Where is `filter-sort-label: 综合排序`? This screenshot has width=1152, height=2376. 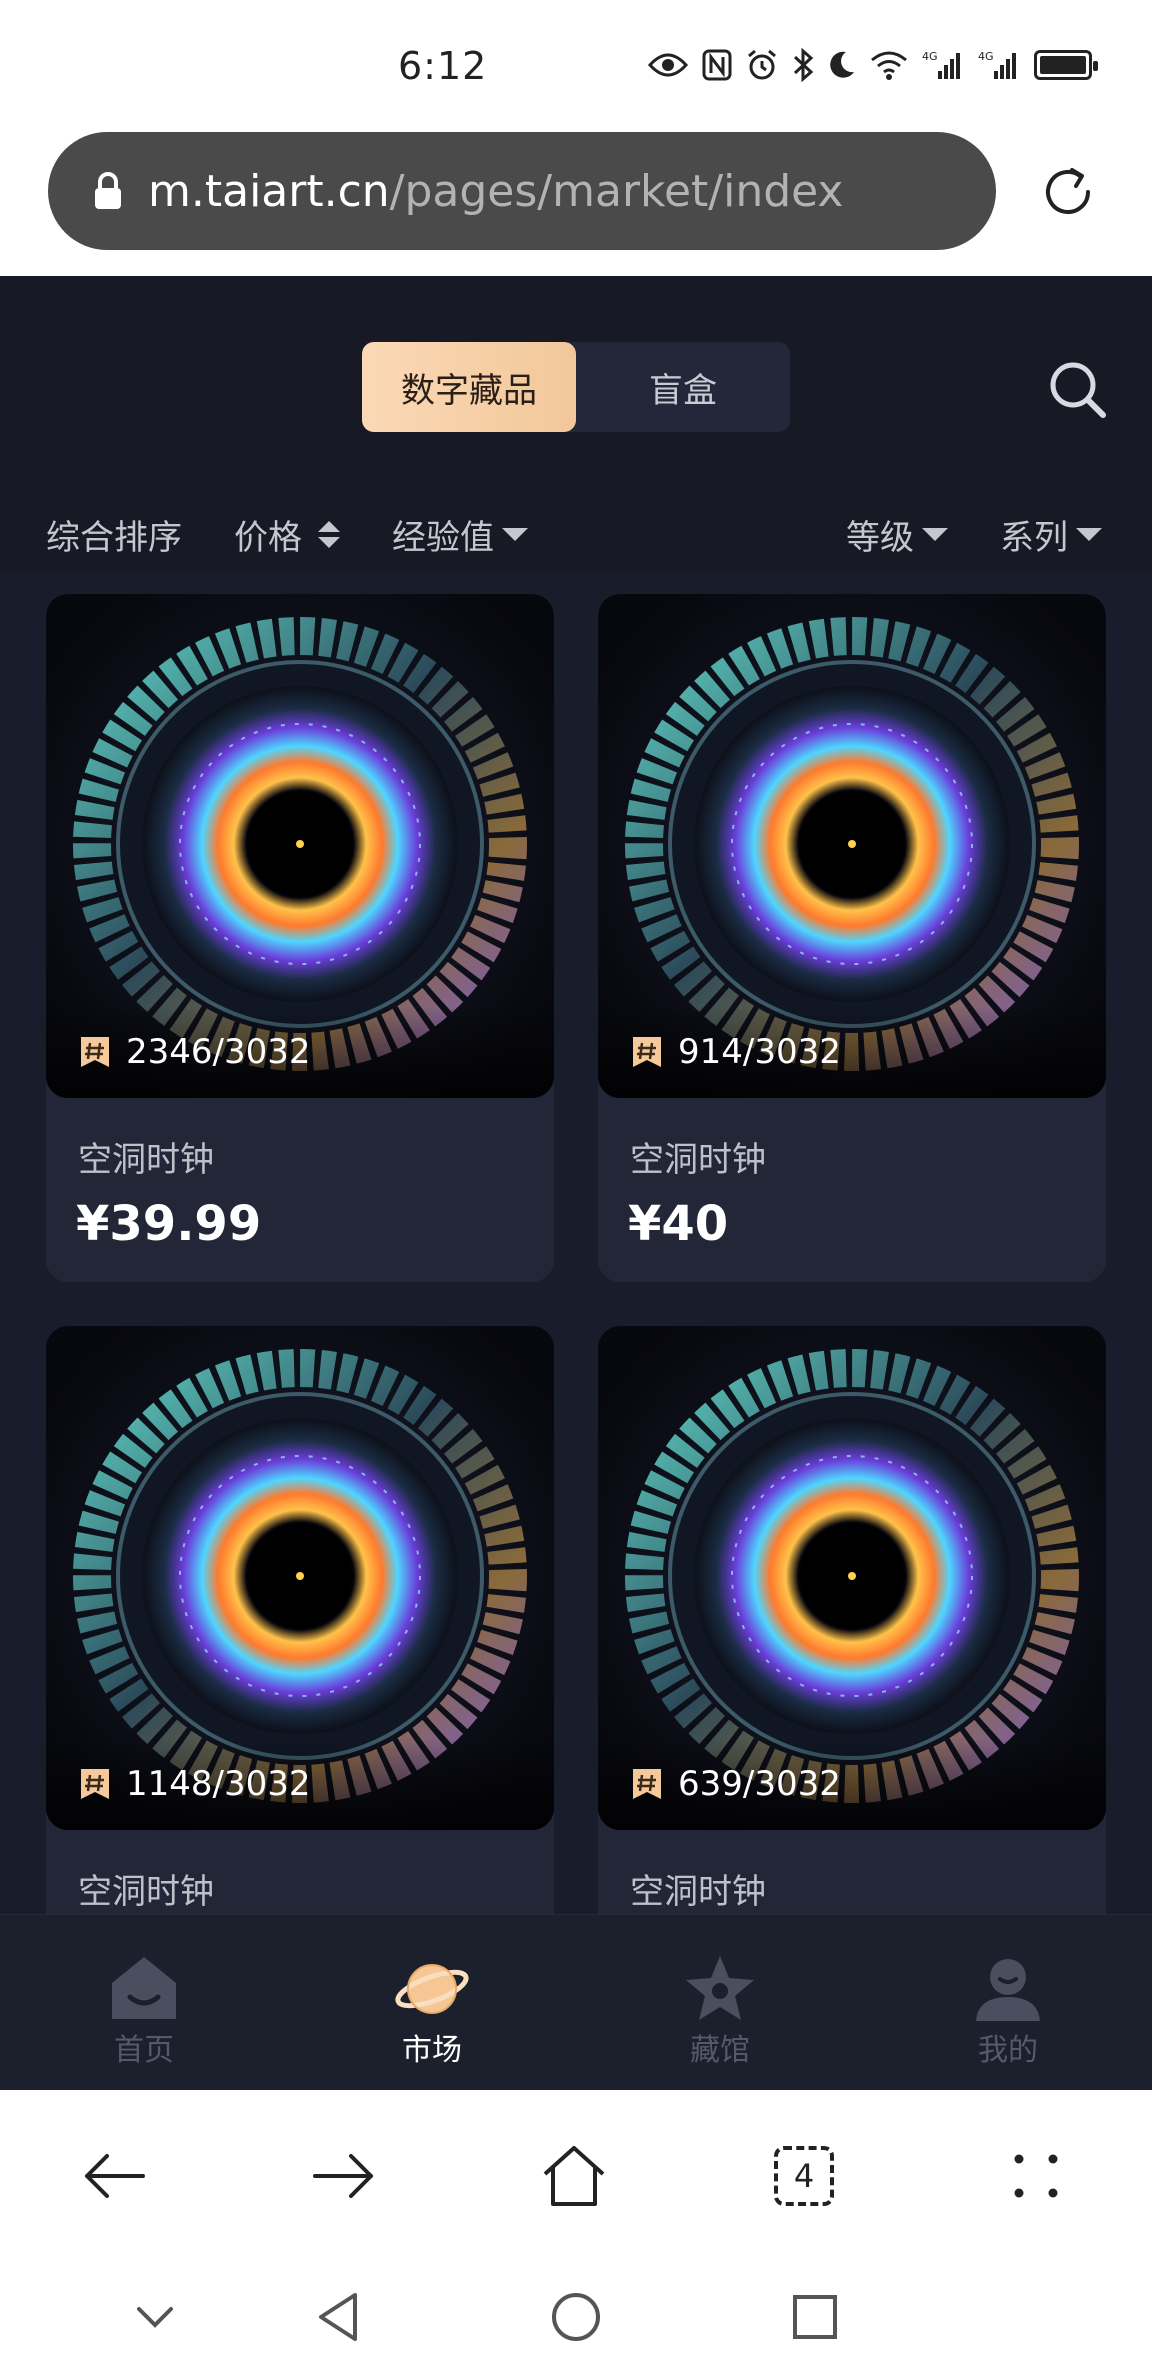
filter-sort-label: 综合排序 is located at coordinates (114, 537).